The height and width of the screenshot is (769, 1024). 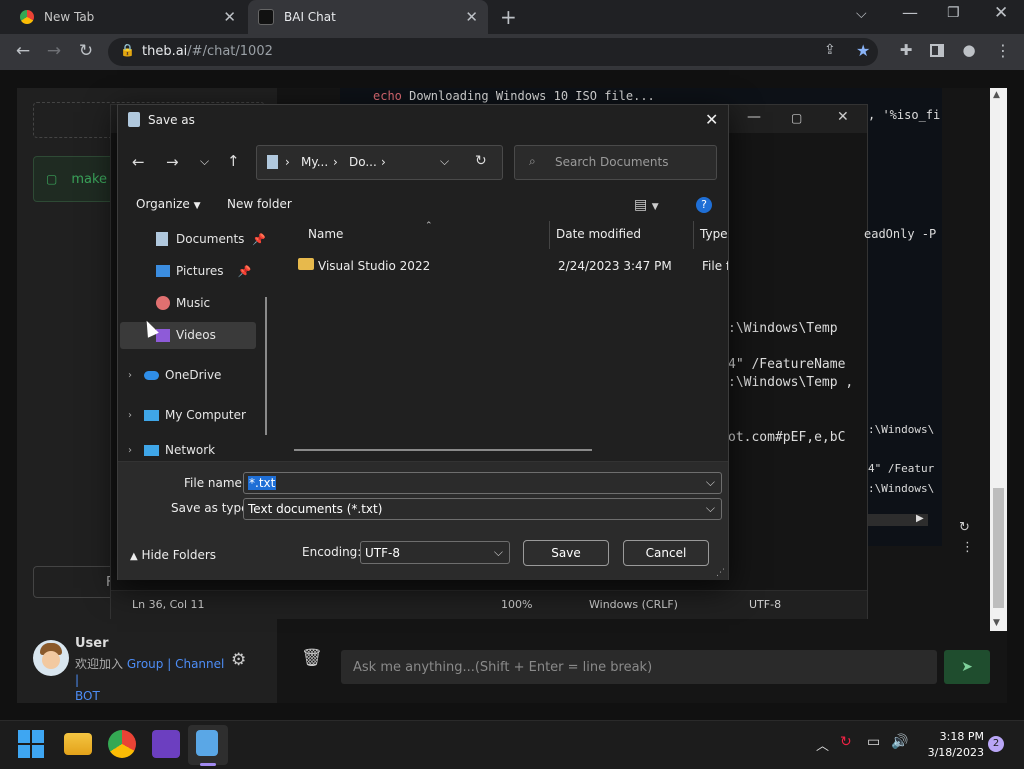 I want to click on save-type-select: Text documents (*.txt) ⌵, so click(x=482, y=509).